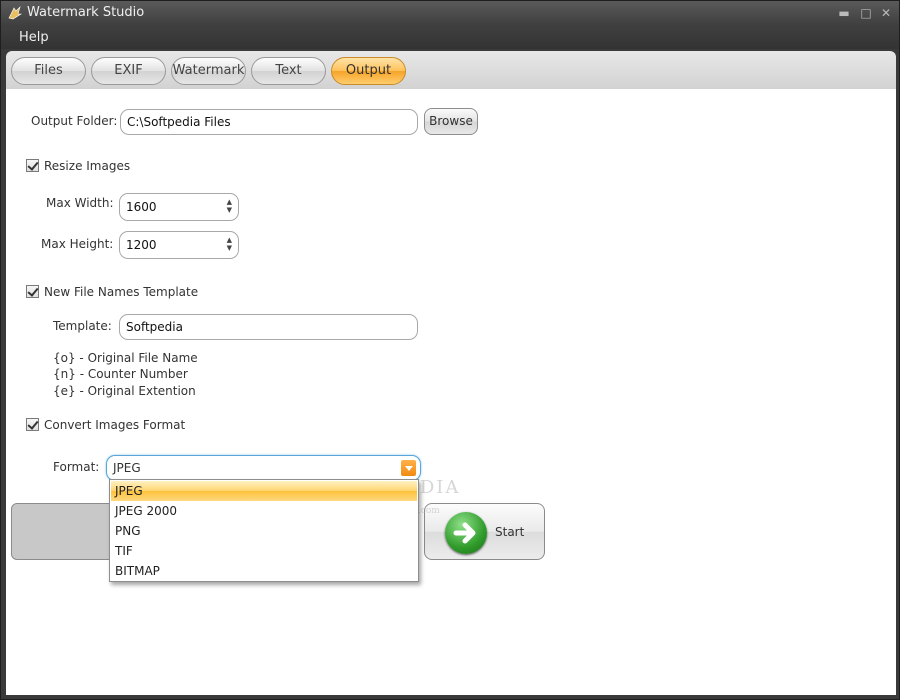 This screenshot has height=700, width=900. Describe the element at coordinates (264, 551) in the screenshot. I see `format-option-tif: TIF` at that location.